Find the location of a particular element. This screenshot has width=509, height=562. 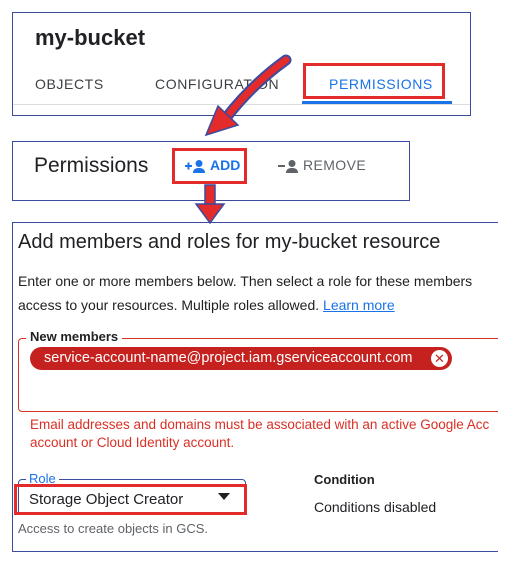

error-line-2: account or Cloud Identity account. is located at coordinates (132, 442).